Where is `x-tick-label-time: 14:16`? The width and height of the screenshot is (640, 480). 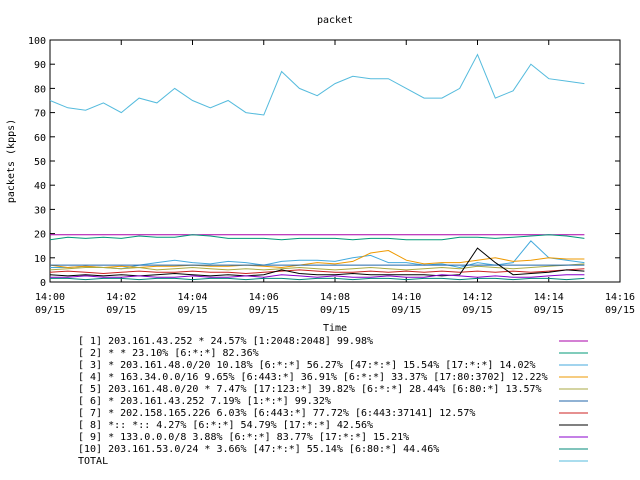
x-tick-label-time: 14:16 is located at coordinates (620, 297).